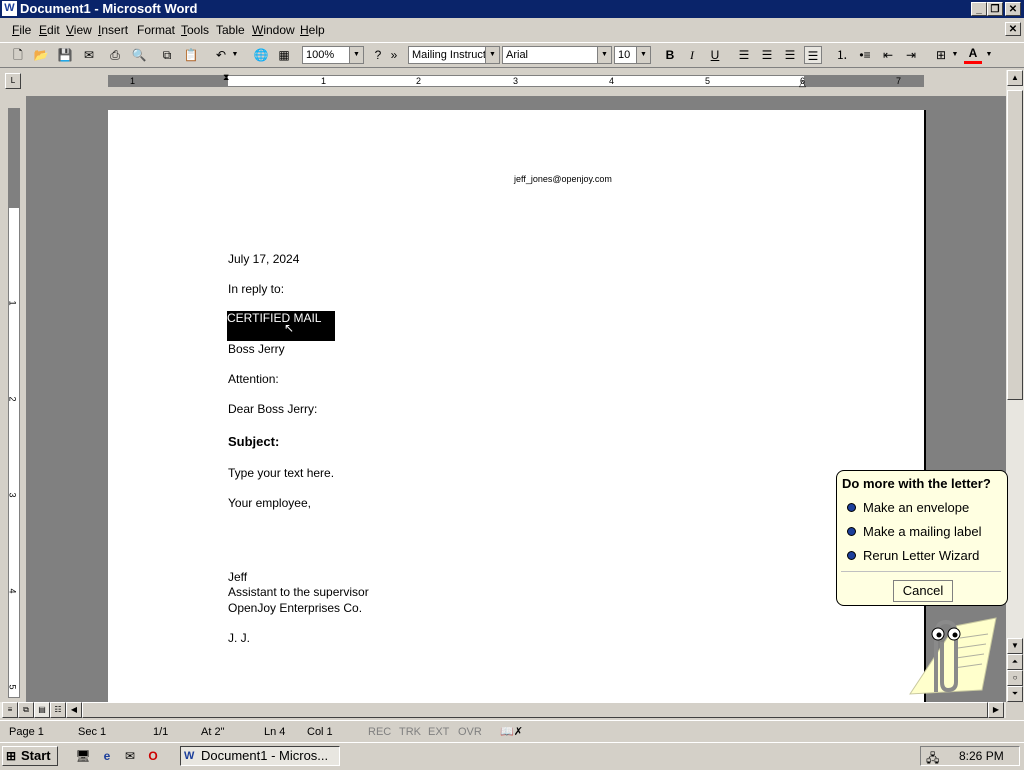 The width and height of the screenshot is (1024, 770). Describe the element at coordinates (454, 55) in the screenshot. I see `style-select: Mailing Instruct ▼` at that location.